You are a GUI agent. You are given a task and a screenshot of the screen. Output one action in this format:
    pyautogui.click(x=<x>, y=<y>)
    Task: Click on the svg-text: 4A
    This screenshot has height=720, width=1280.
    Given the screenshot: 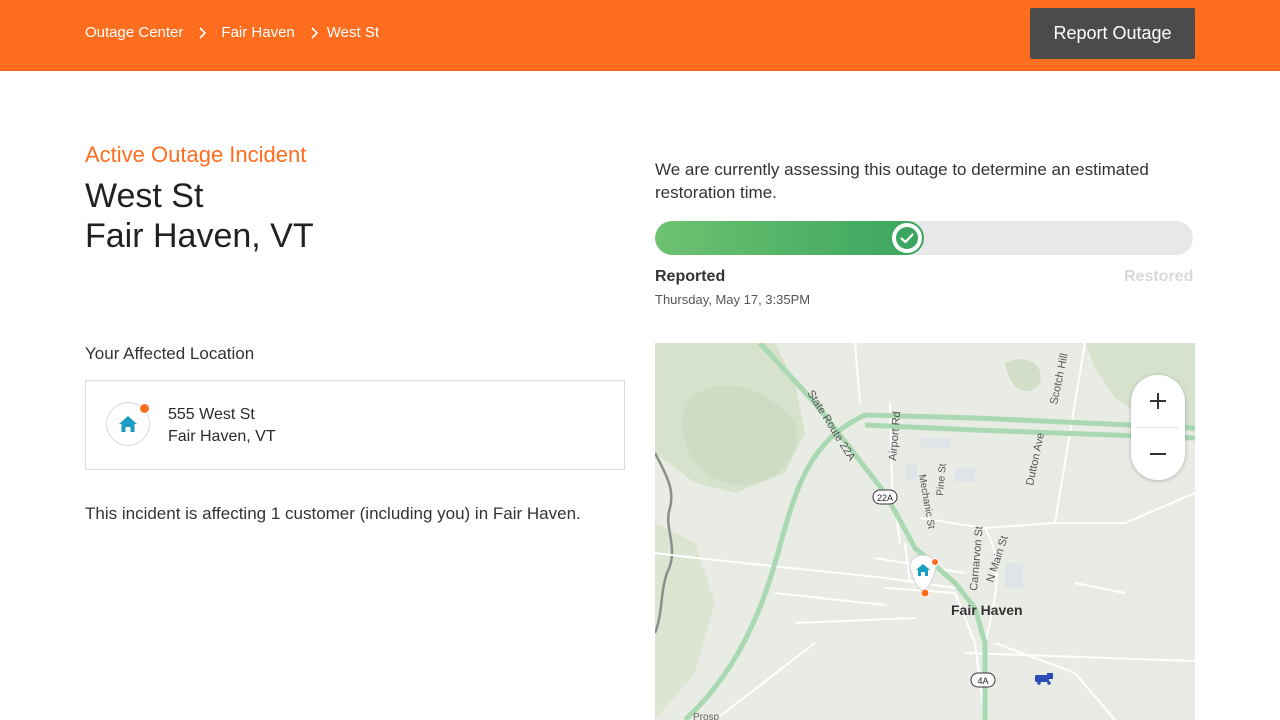 What is the action you would take?
    pyautogui.click(x=982, y=681)
    